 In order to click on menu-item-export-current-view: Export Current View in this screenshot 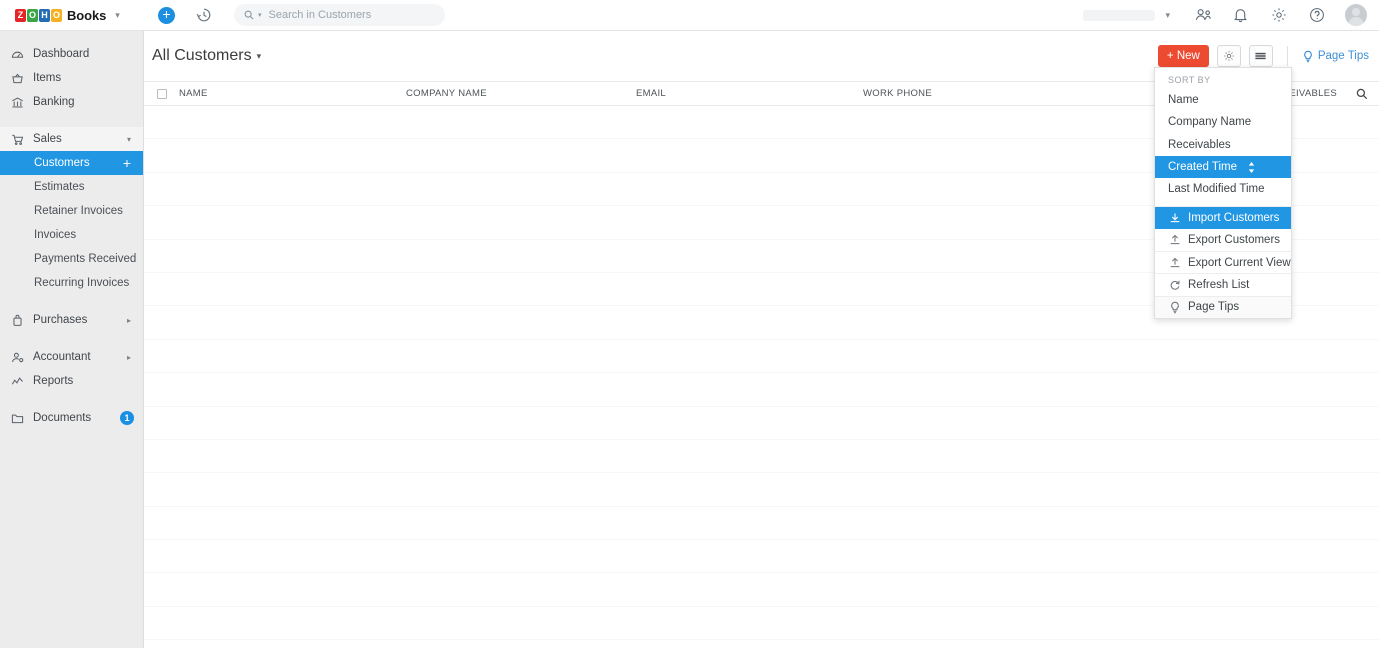, I will do `click(1223, 262)`.